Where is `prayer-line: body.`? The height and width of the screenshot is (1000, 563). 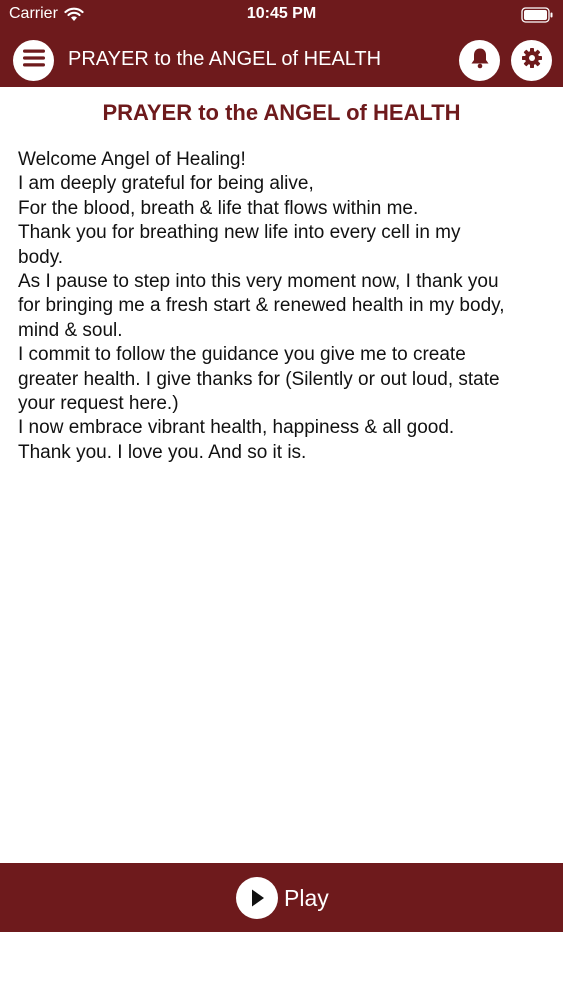 prayer-line: body. is located at coordinates (41, 257).